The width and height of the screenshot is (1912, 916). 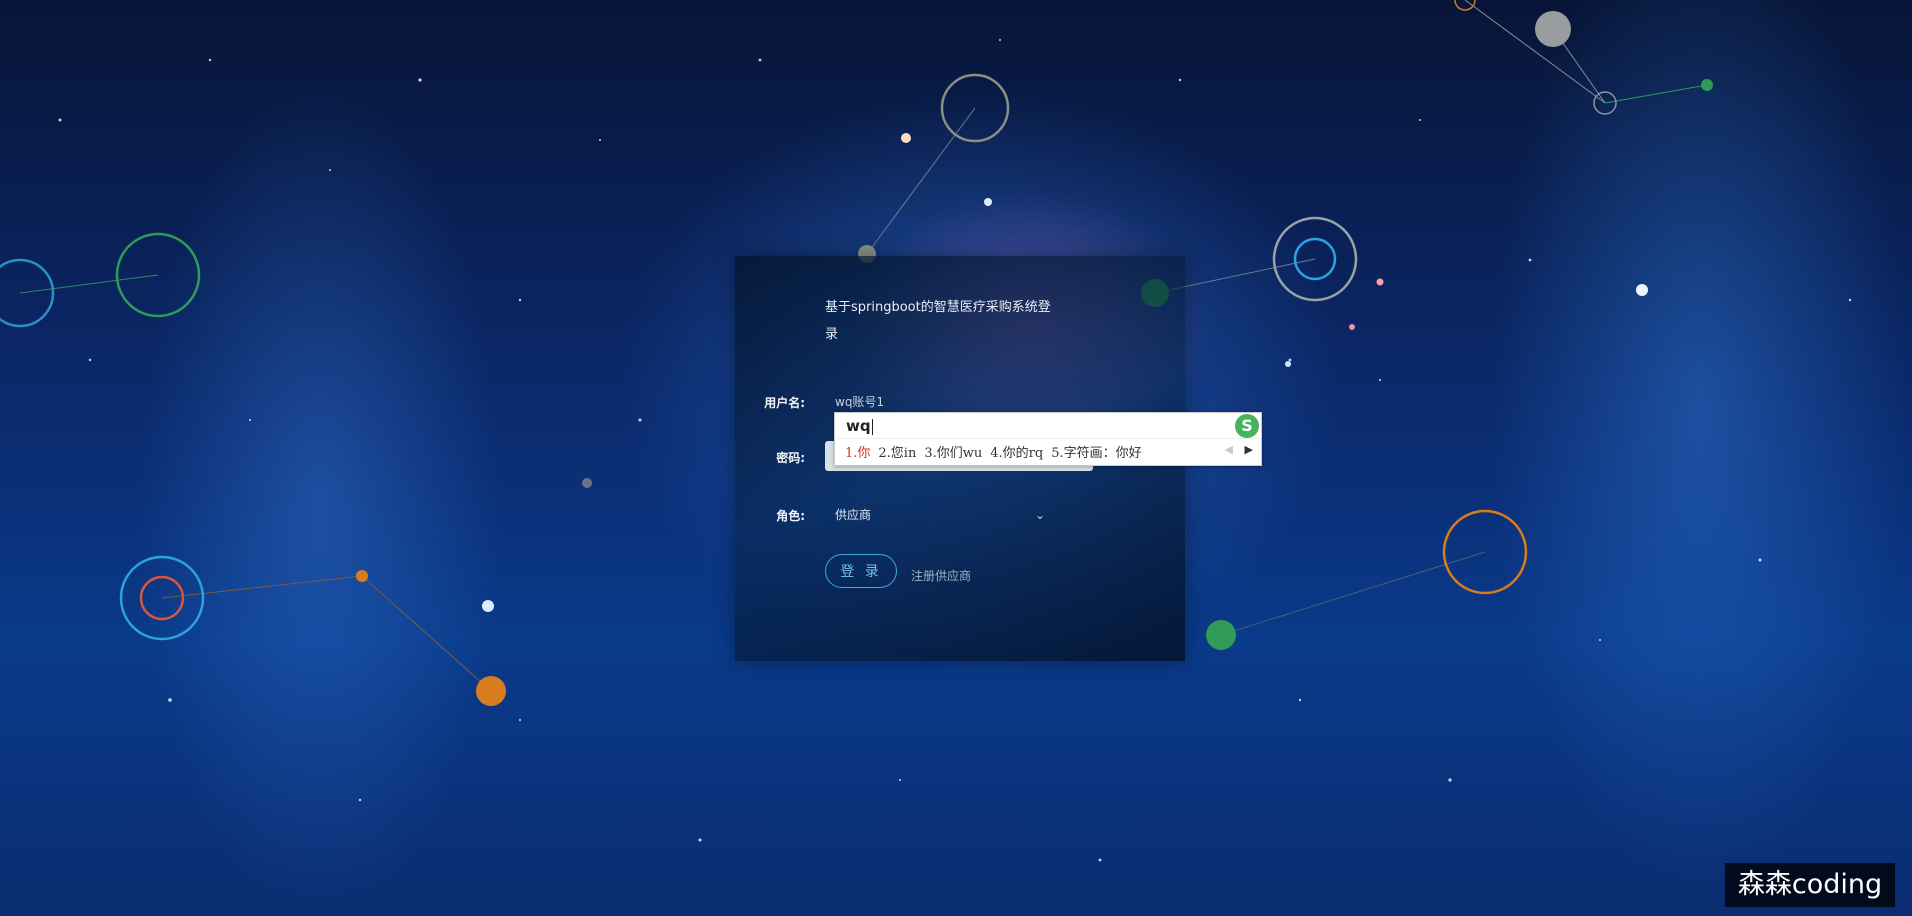 What do you see at coordinates (857, 453) in the screenshot?
I see `ime-candidate-1: 1.你` at bounding box center [857, 453].